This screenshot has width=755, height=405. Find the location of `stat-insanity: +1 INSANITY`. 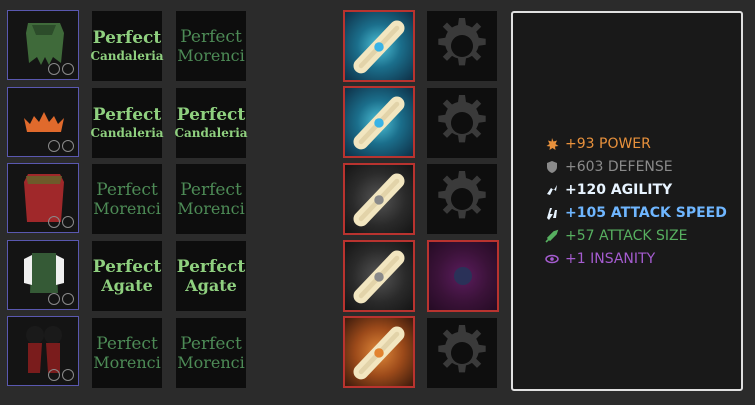

stat-insanity: +1 INSANITY is located at coordinates (600, 259).